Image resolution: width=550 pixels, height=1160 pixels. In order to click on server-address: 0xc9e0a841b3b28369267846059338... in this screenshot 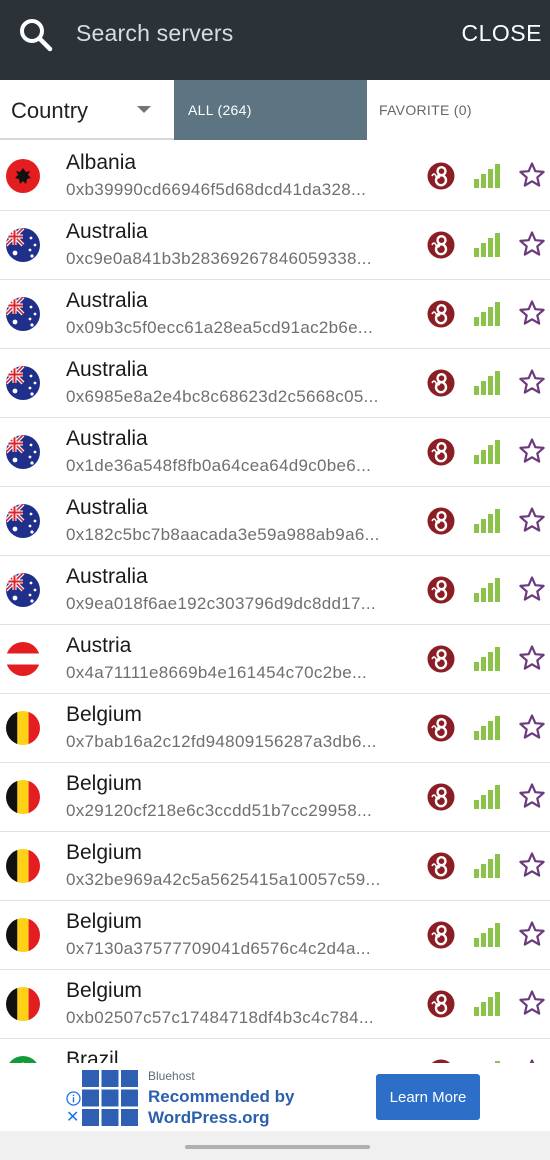, I will do `click(219, 258)`.